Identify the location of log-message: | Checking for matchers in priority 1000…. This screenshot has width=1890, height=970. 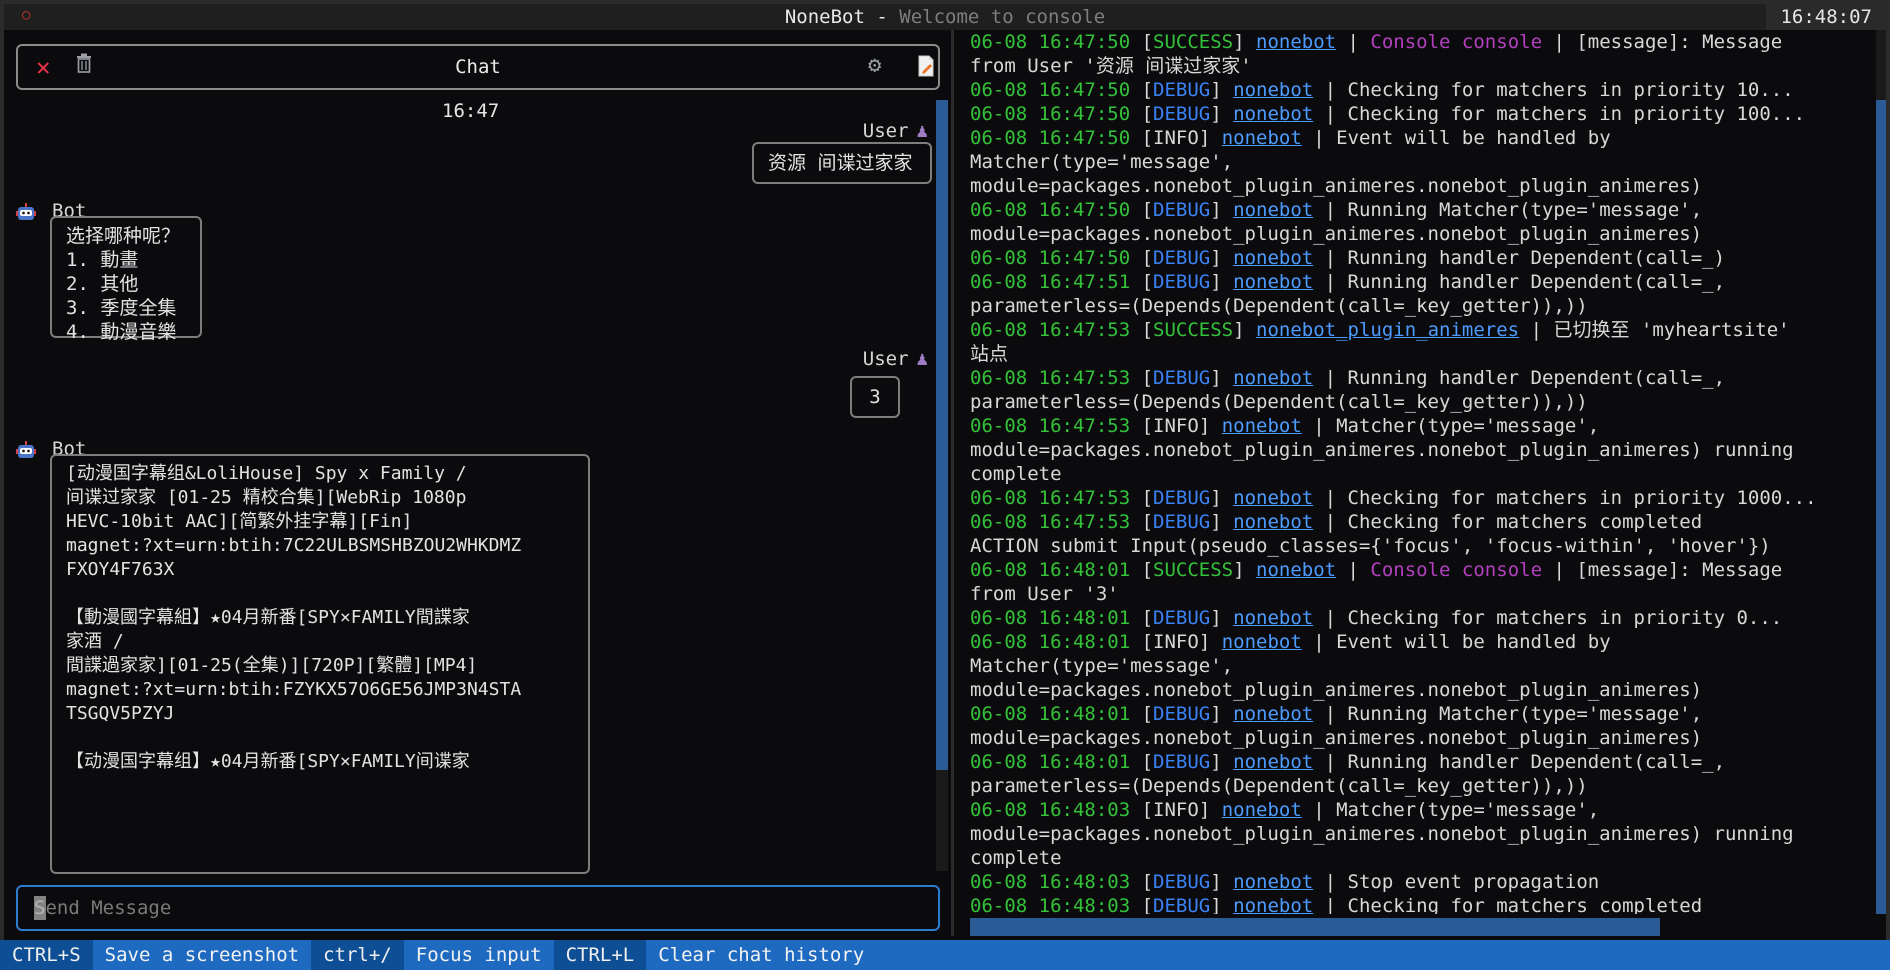
(1565, 498).